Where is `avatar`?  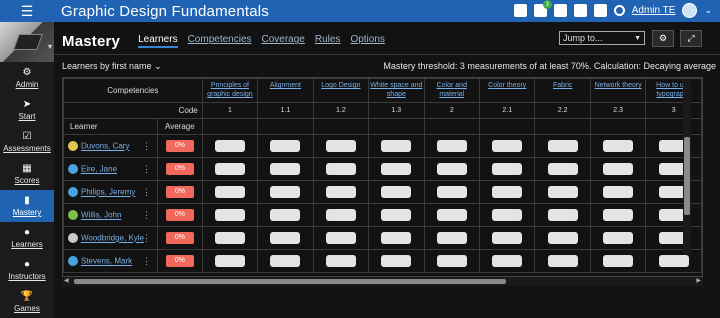
avatar is located at coordinates (690, 10).